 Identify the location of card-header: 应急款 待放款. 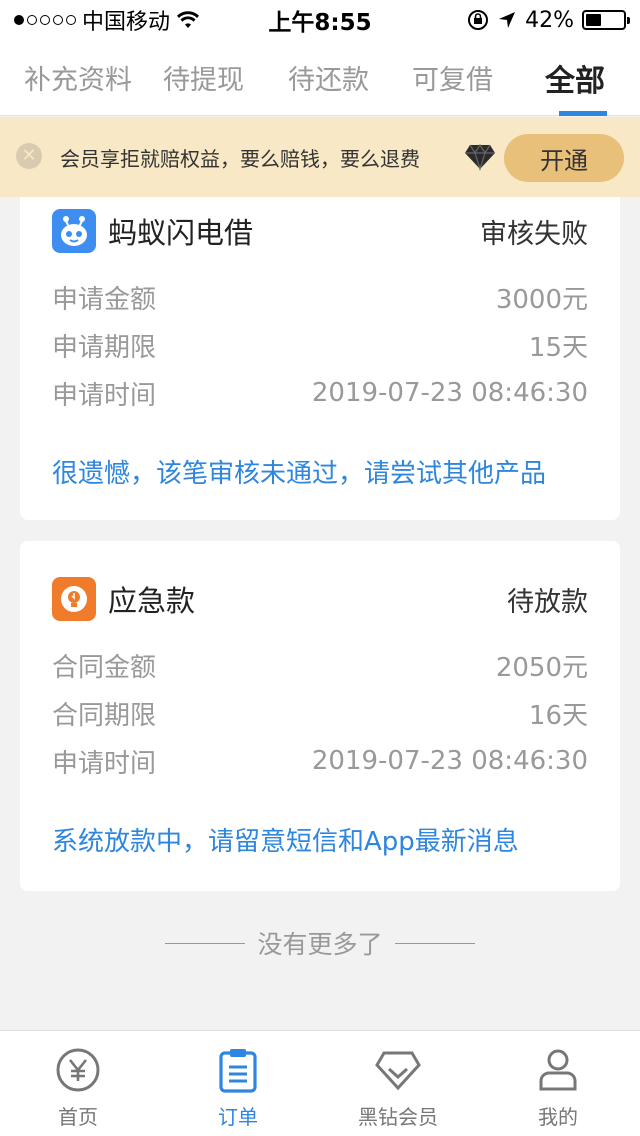
(320, 599).